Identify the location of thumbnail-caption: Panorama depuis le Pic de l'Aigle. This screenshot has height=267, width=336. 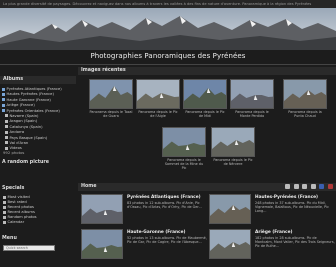
(158, 114).